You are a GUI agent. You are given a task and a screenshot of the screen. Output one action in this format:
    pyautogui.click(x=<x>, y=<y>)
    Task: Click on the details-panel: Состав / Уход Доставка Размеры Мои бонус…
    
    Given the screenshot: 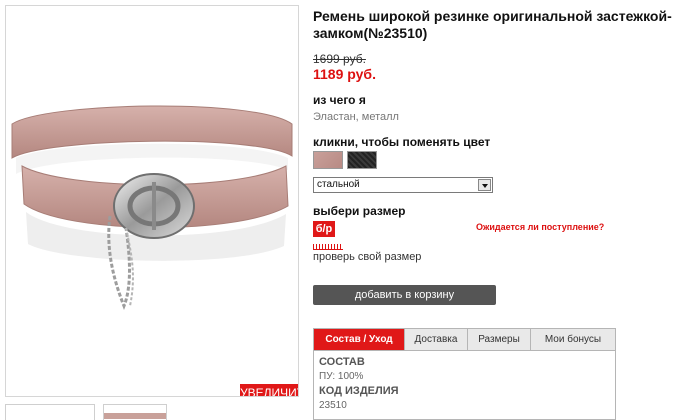 What is the action you would take?
    pyautogui.click(x=464, y=374)
    